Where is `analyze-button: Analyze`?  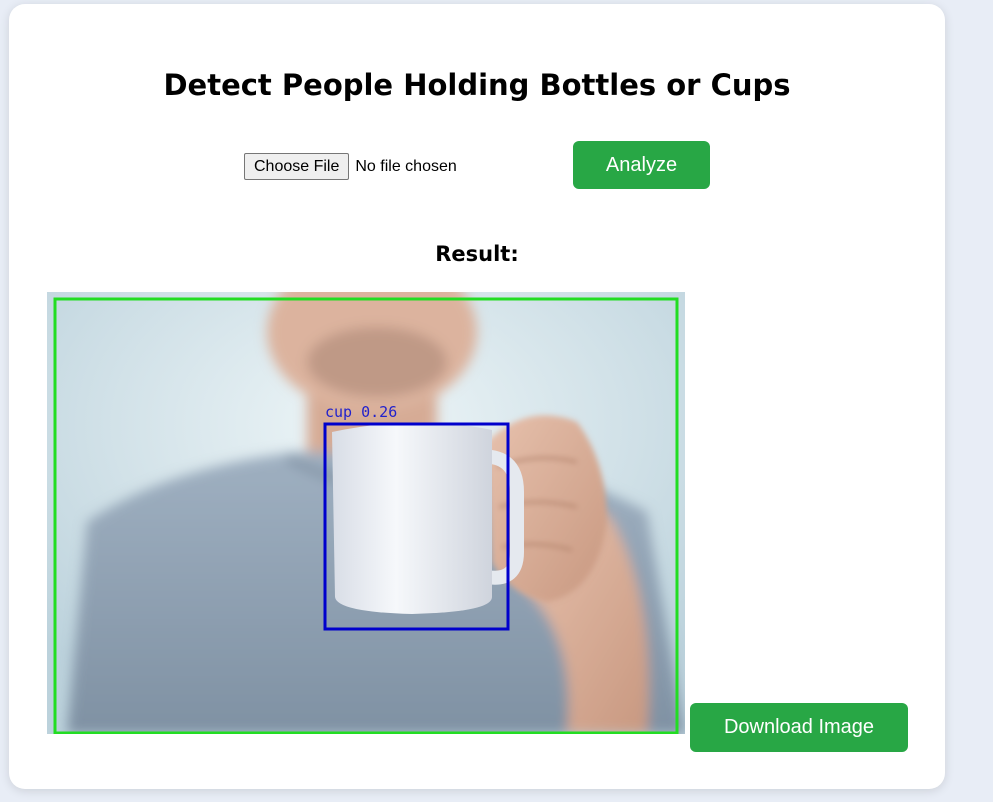
analyze-button: Analyze is located at coordinates (641, 165).